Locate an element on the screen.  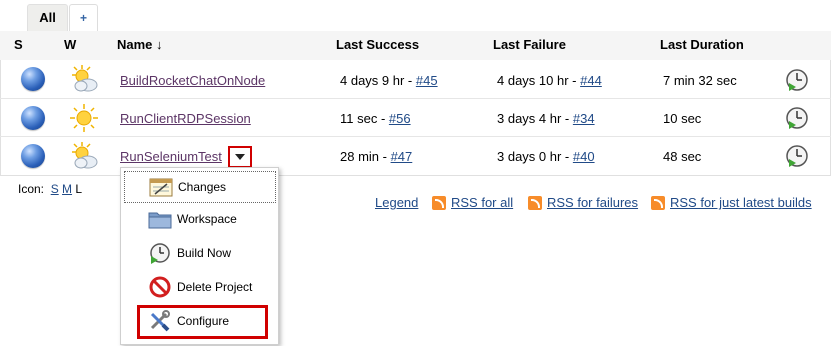
icon-size-large: L is located at coordinates (79, 189).